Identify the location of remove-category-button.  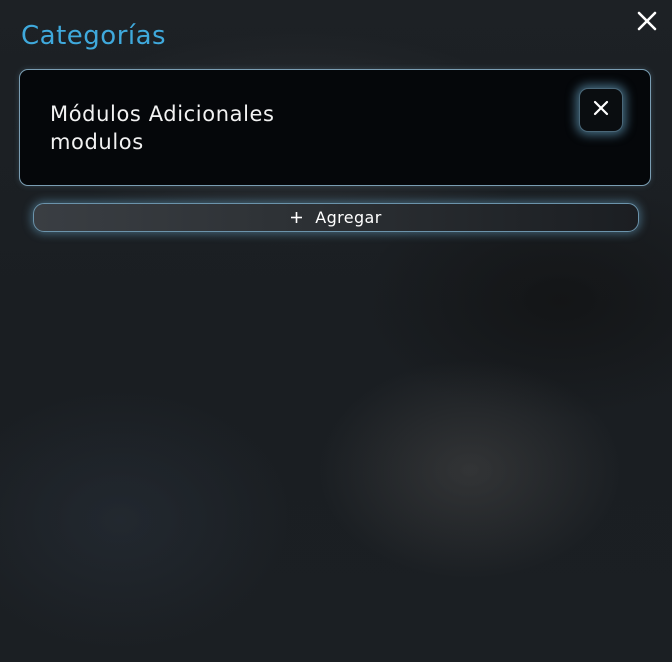
(601, 110).